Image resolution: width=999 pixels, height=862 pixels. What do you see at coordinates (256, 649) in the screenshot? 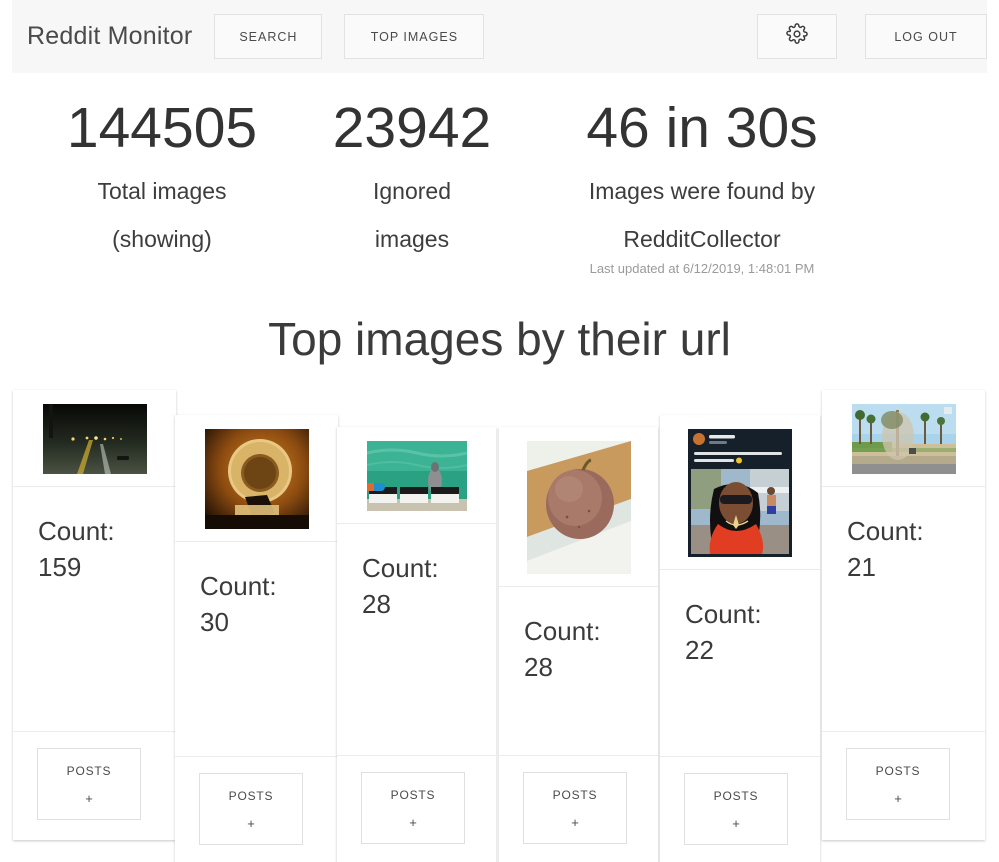
I see `card-count: Count: 30` at bounding box center [256, 649].